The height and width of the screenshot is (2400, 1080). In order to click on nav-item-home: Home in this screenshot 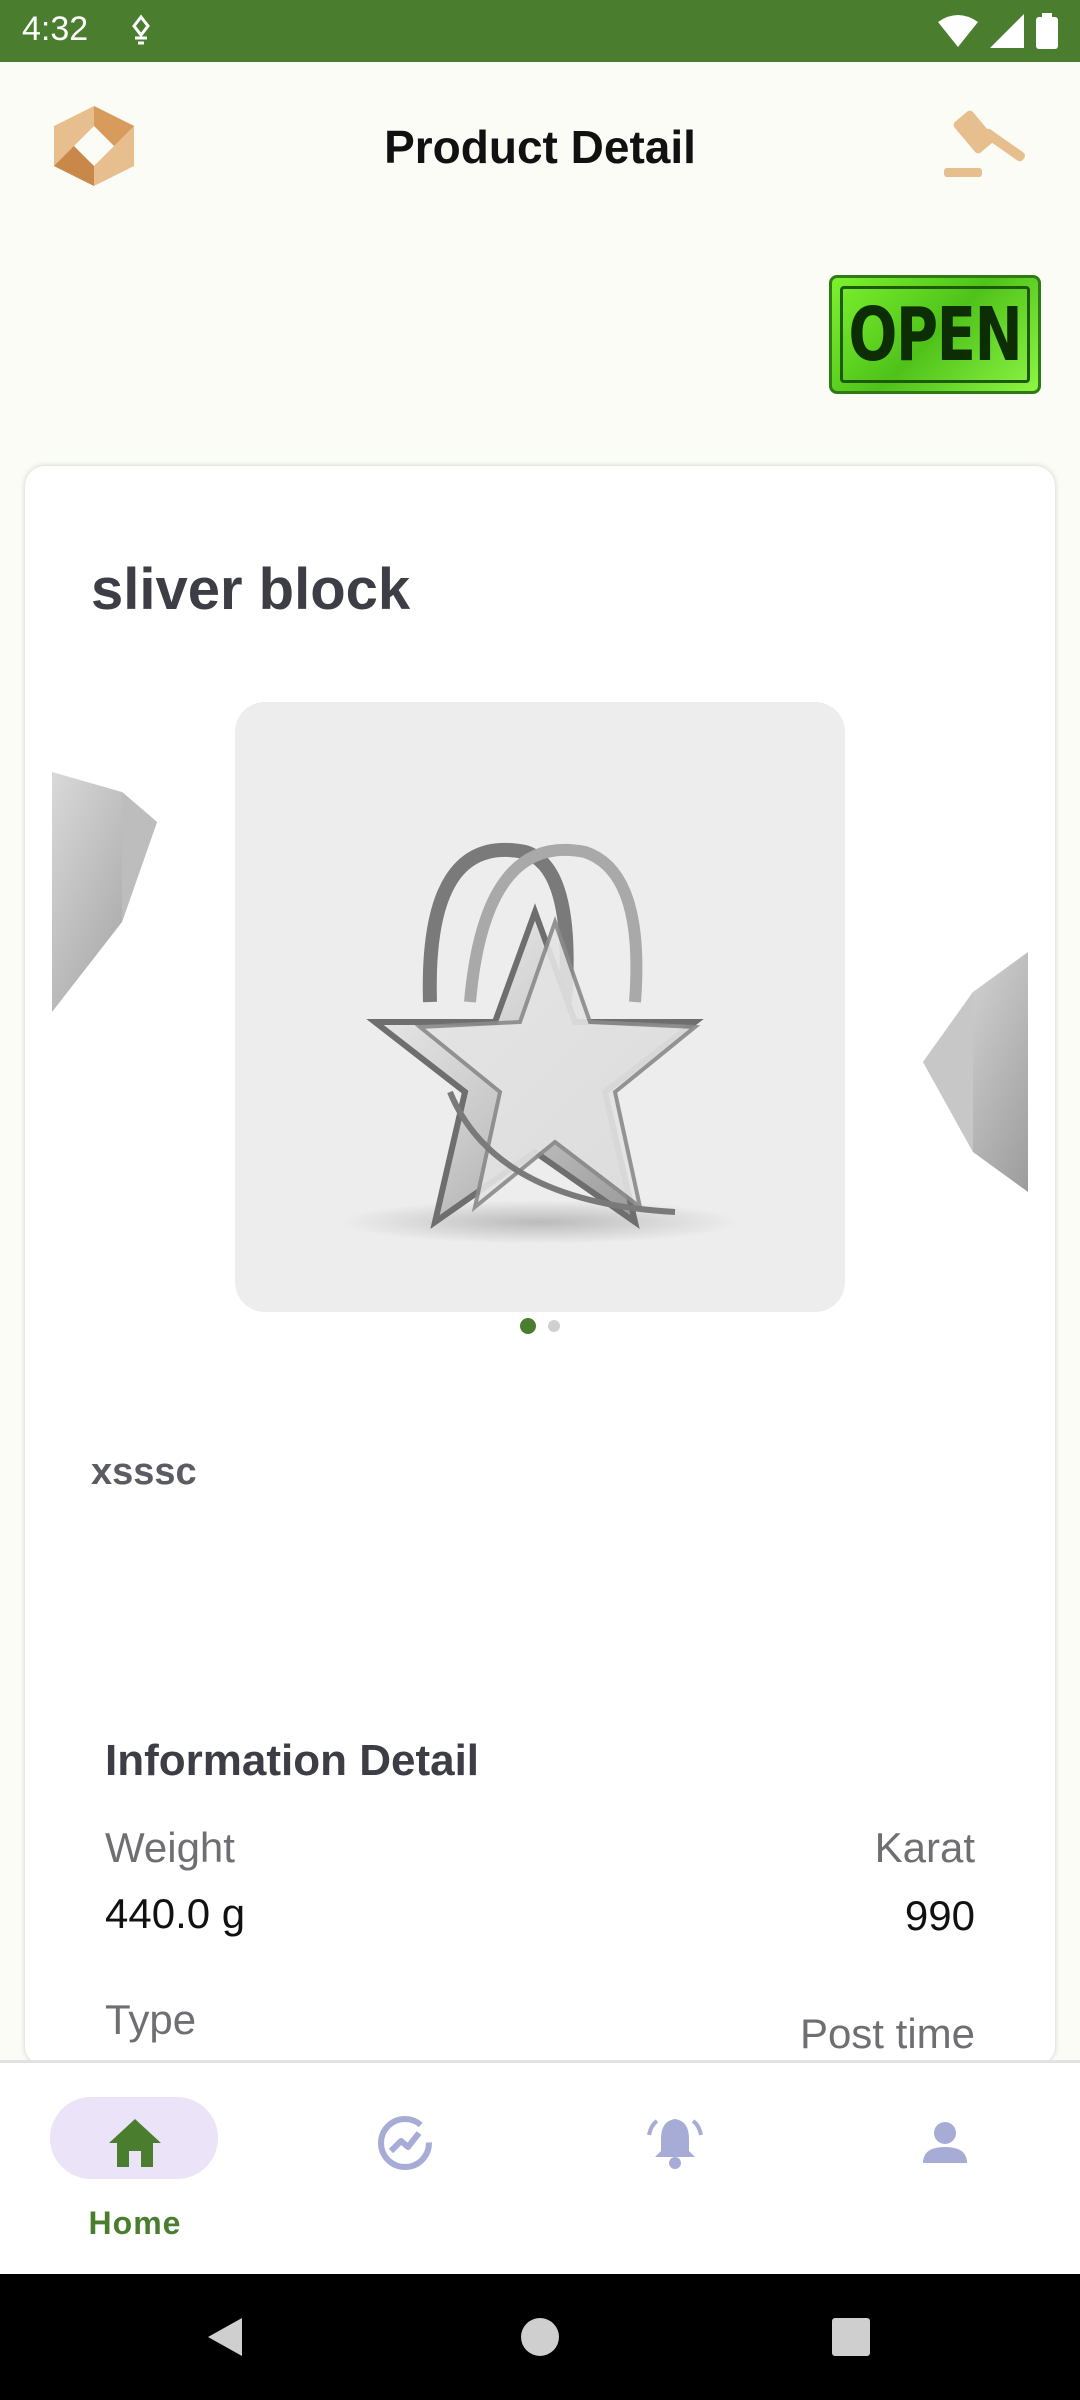, I will do `click(135, 2170)`.